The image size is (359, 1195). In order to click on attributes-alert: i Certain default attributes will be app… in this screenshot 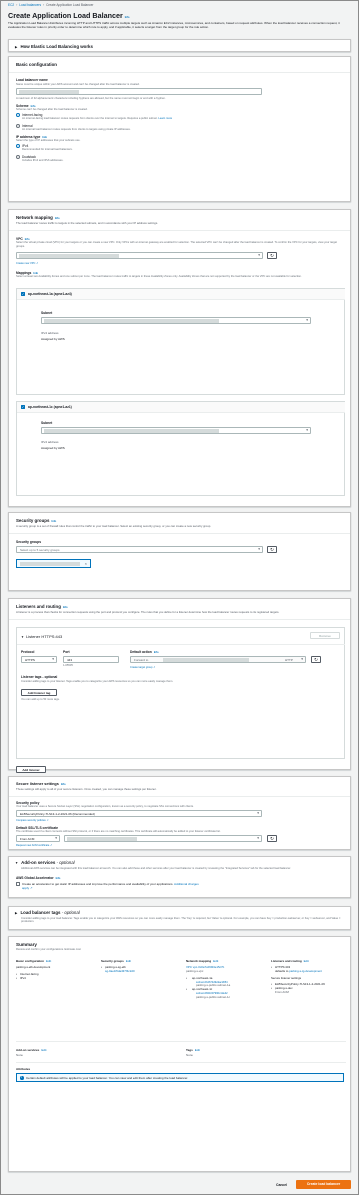, I will do `click(180, 1077)`.